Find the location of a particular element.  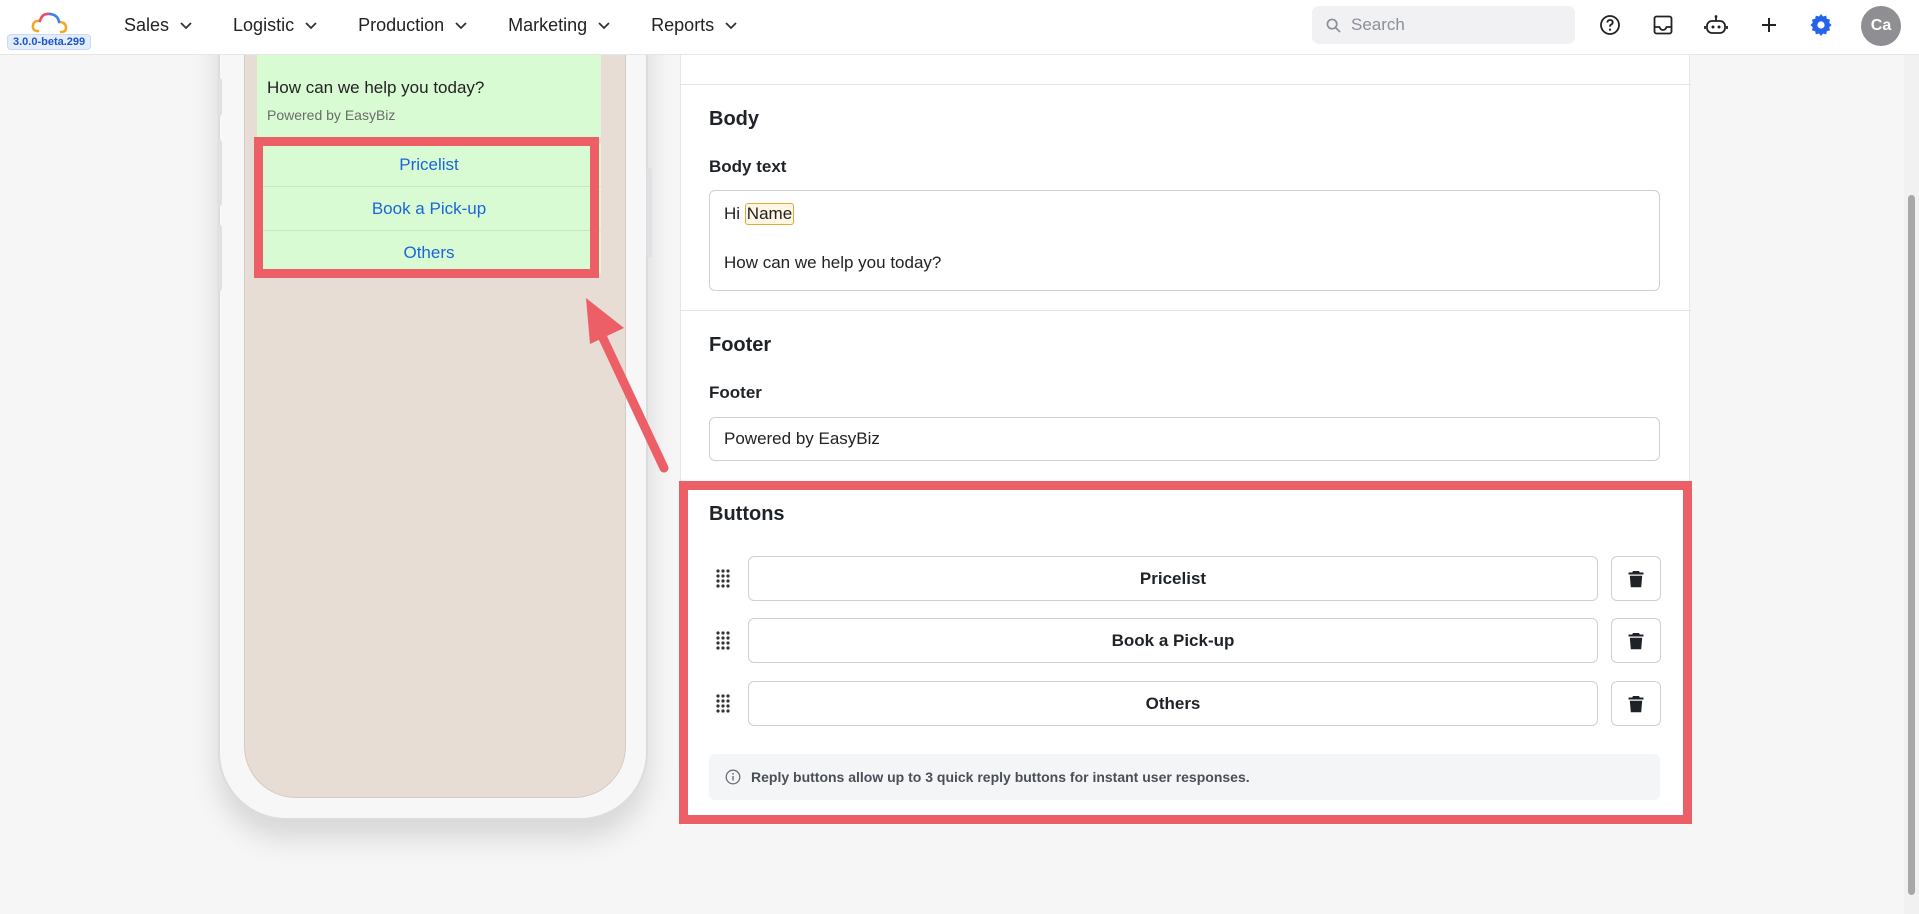

search-input is located at coordinates (1451, 25).